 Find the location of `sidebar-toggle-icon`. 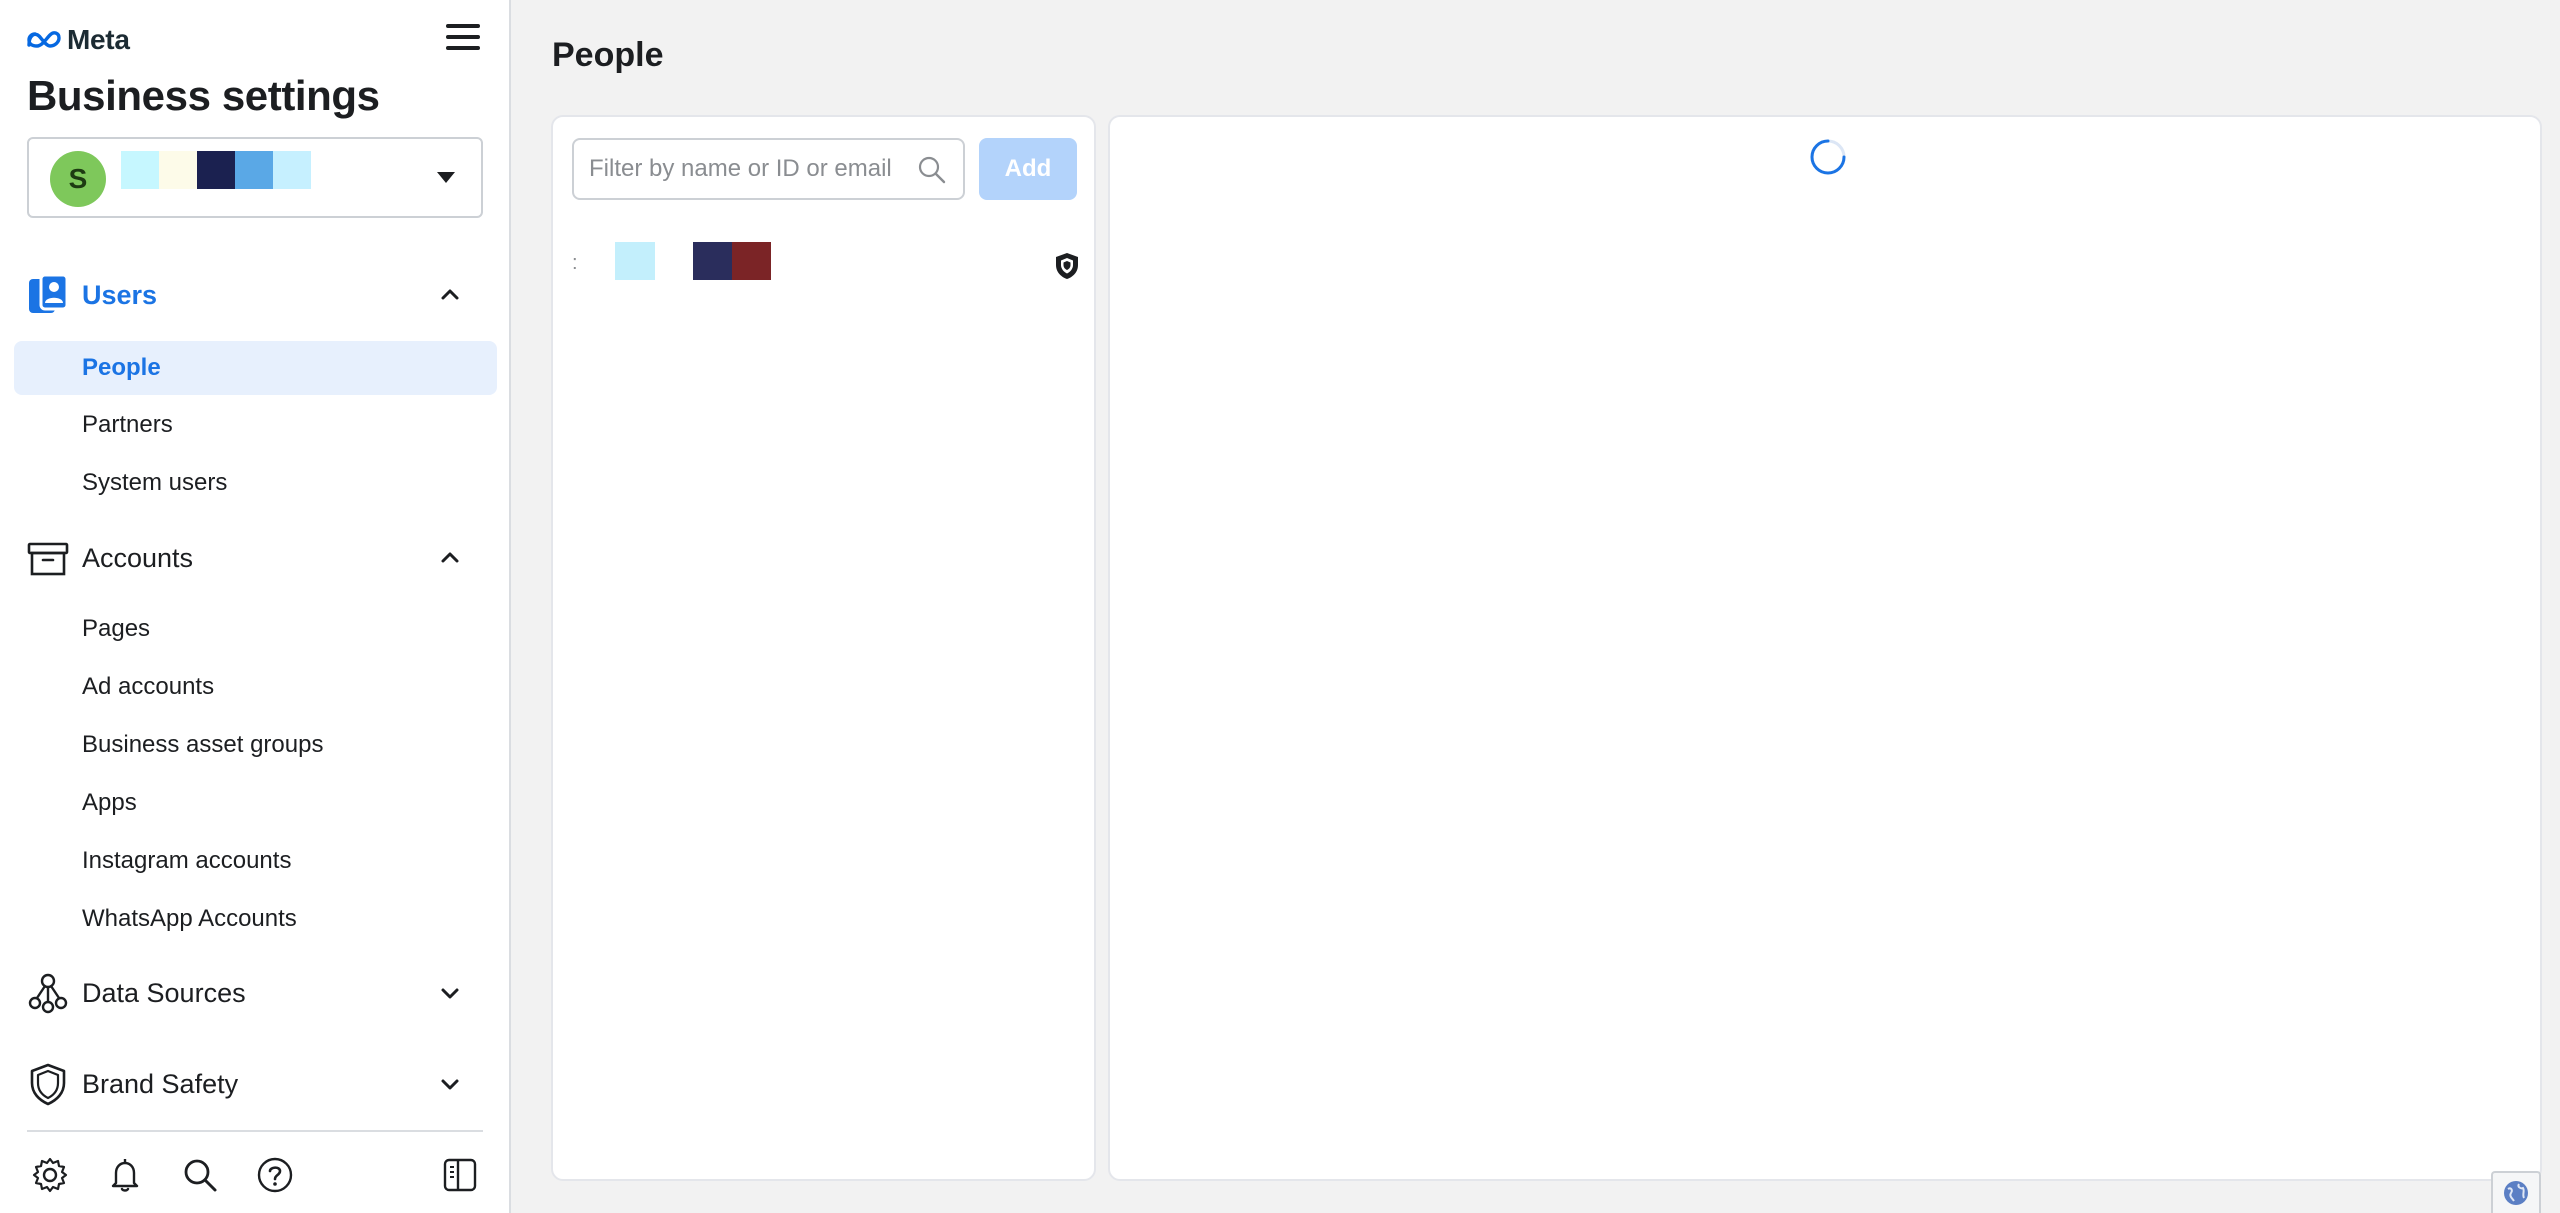

sidebar-toggle-icon is located at coordinates (460, 1175).